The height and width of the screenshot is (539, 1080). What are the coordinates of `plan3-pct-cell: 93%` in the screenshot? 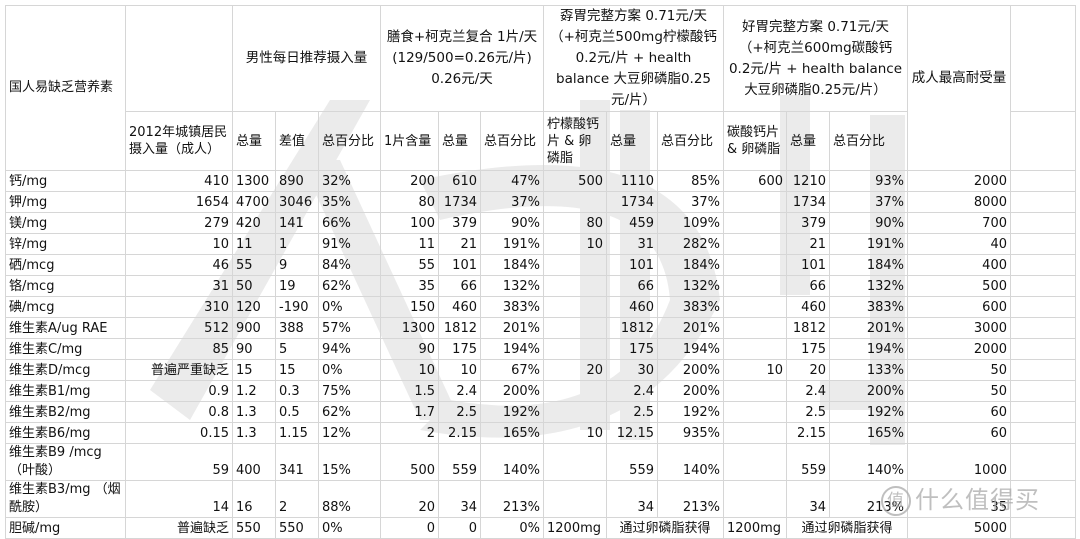 It's located at (868, 181).